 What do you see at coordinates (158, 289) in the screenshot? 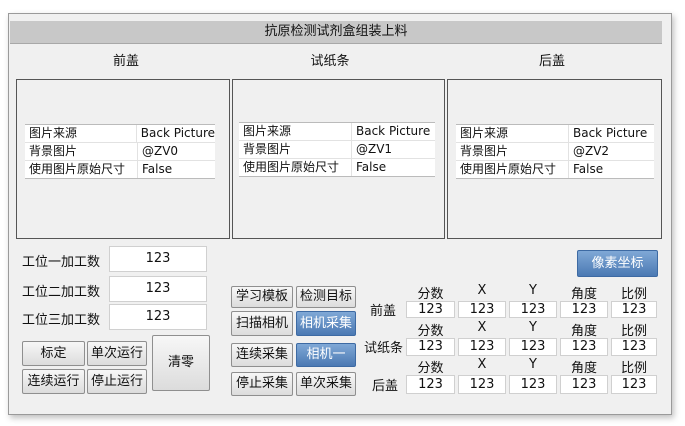
I see `station-two-count-value: 123` at bounding box center [158, 289].